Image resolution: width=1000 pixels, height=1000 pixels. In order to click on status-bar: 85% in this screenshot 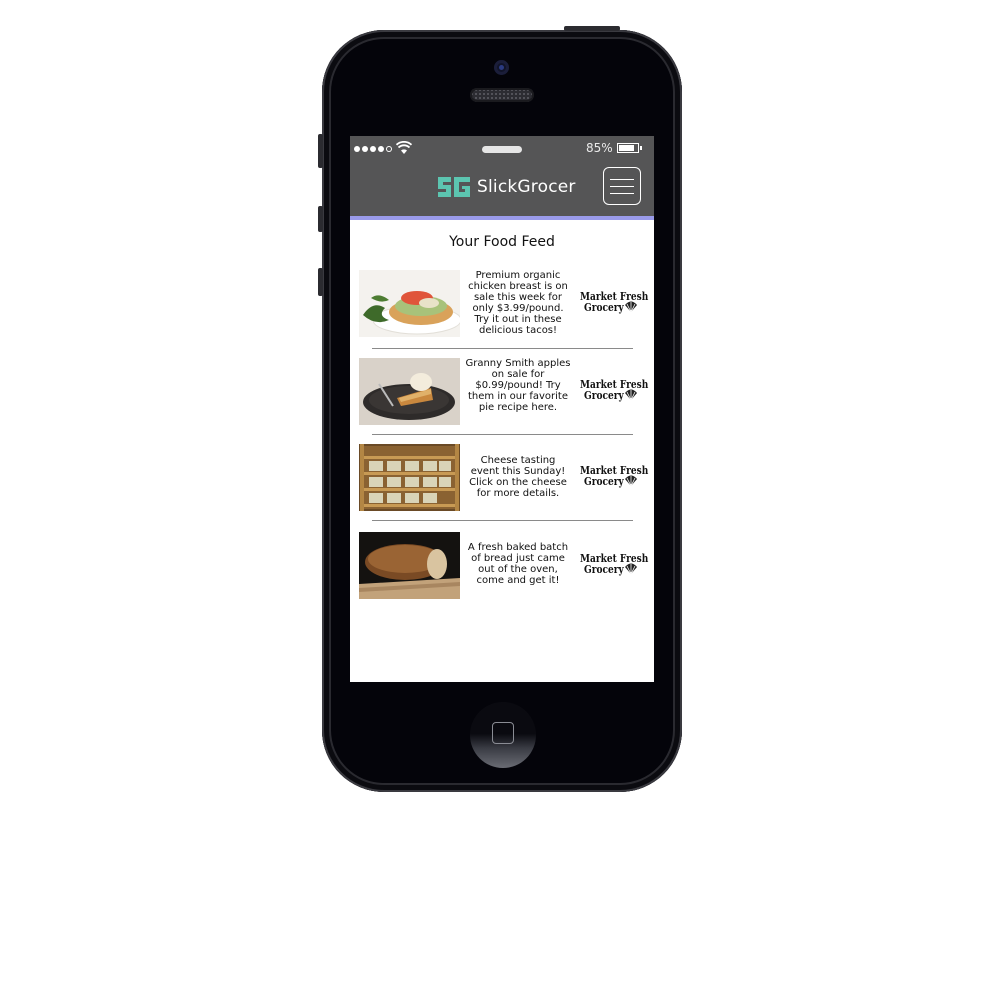, I will do `click(502, 149)`.